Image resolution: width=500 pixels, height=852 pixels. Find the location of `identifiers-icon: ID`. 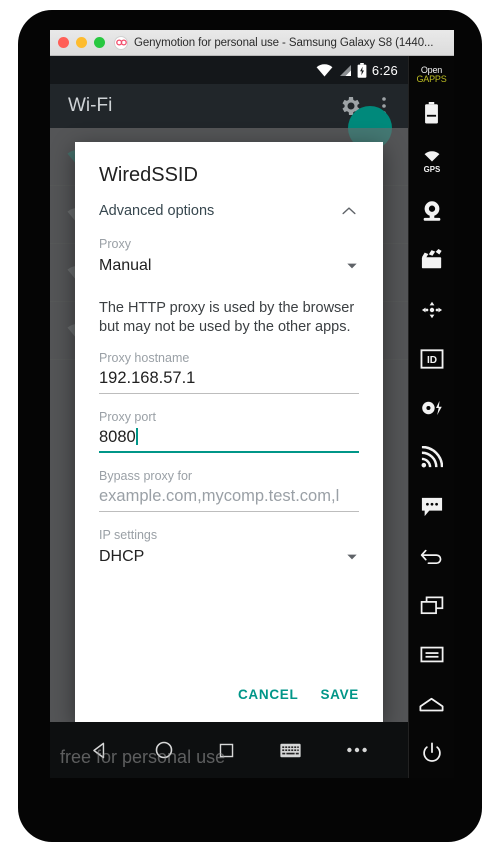

identifiers-icon: ID is located at coordinates (431, 359).